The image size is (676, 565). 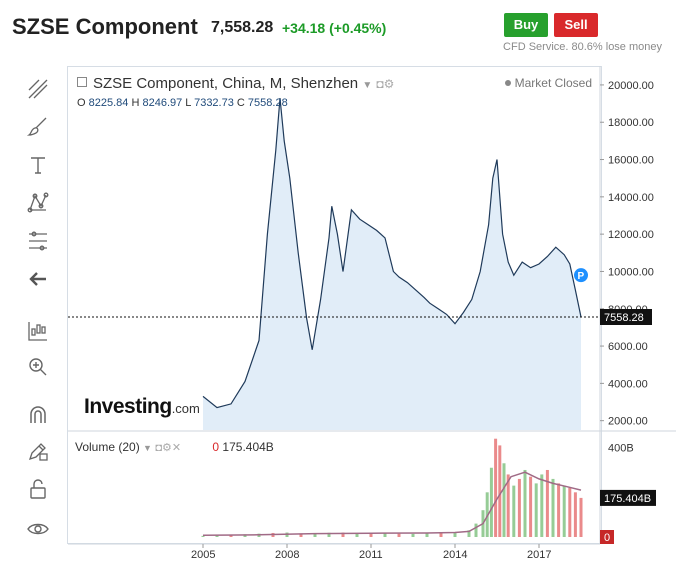 What do you see at coordinates (226, 83) in the screenshot?
I see `chart-title: SZSE Component, China, M, Shenzhen` at bounding box center [226, 83].